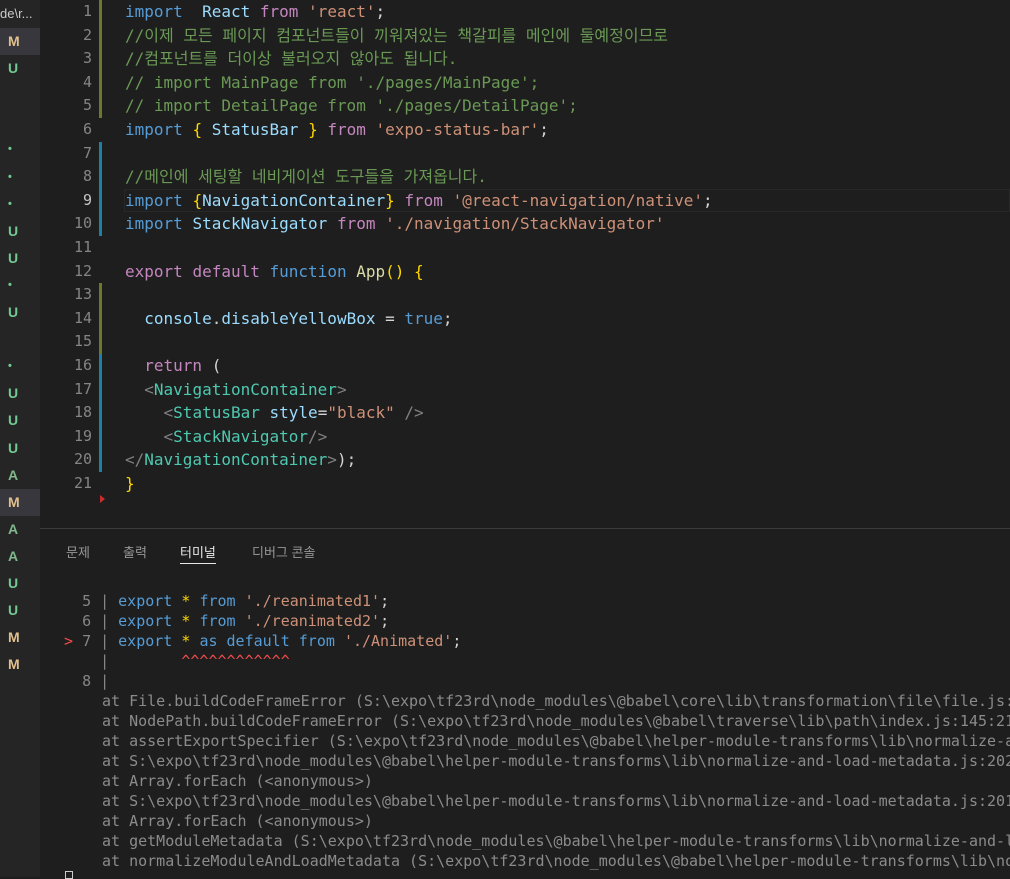 The height and width of the screenshot is (879, 1010). Describe the element at coordinates (283, 553) in the screenshot. I see `panel-tab: 디버그 콘솔` at that location.